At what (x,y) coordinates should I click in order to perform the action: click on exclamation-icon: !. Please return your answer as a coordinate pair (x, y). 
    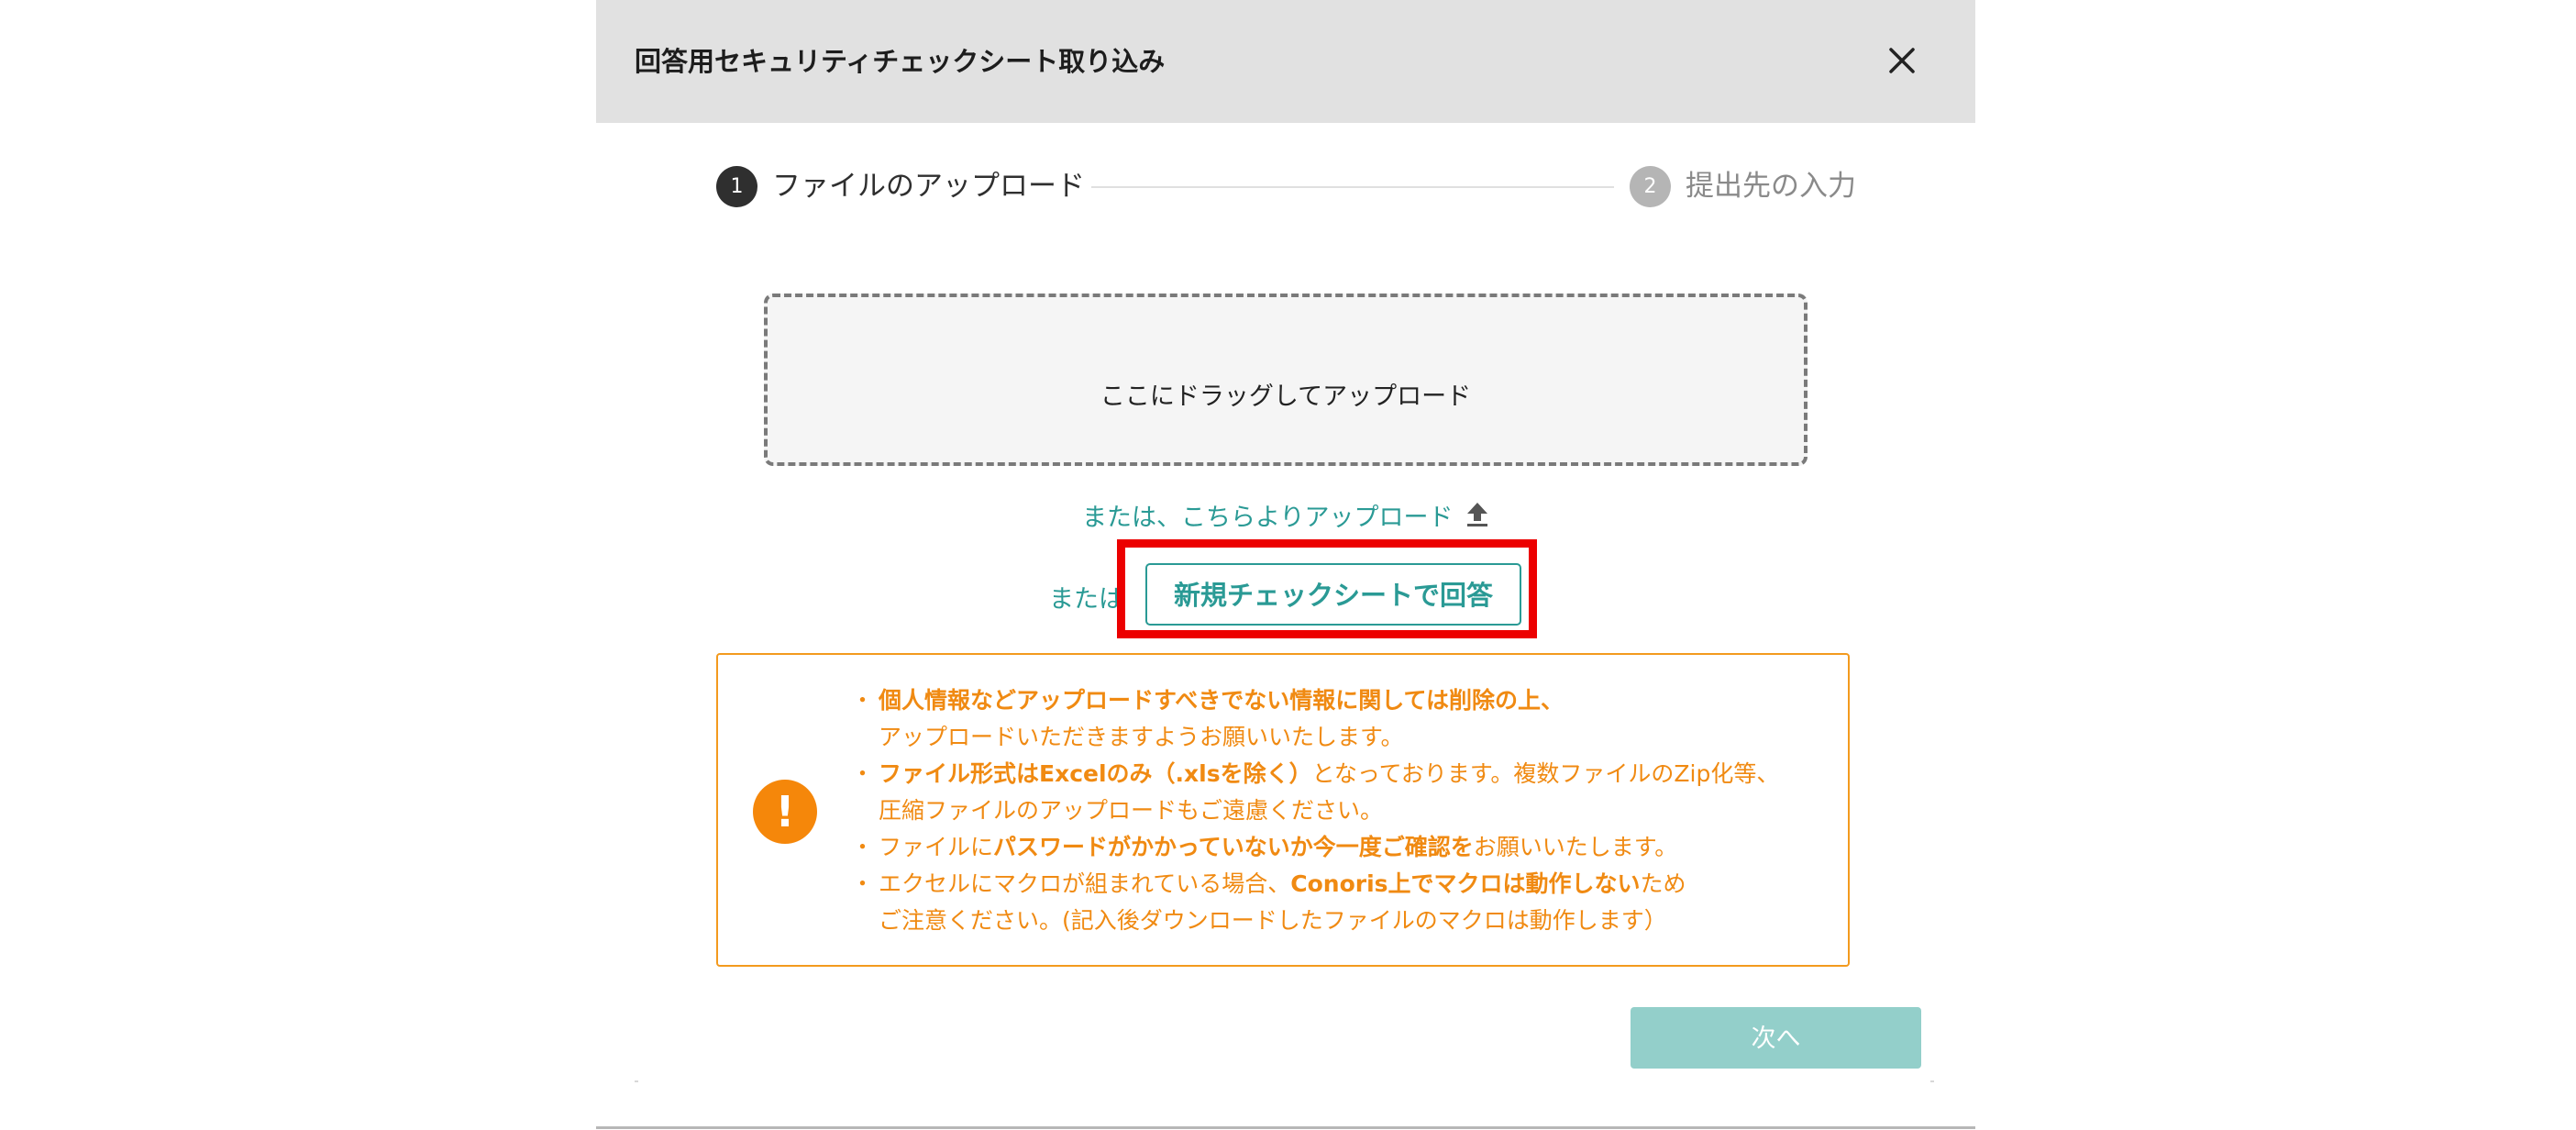
    Looking at the image, I should click on (785, 812).